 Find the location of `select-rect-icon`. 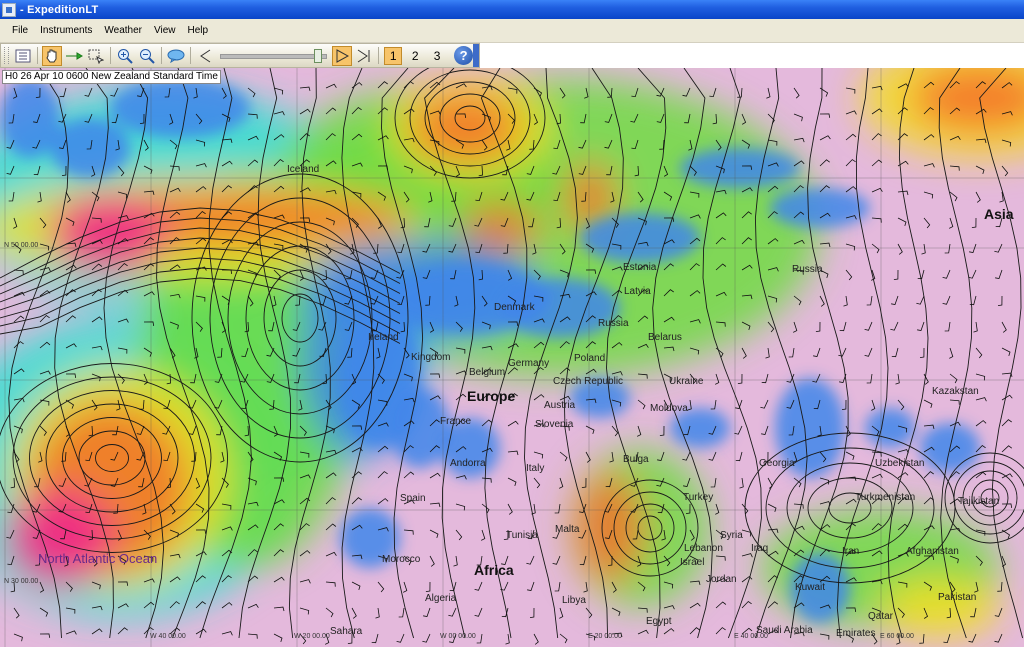

select-rect-icon is located at coordinates (96, 56).